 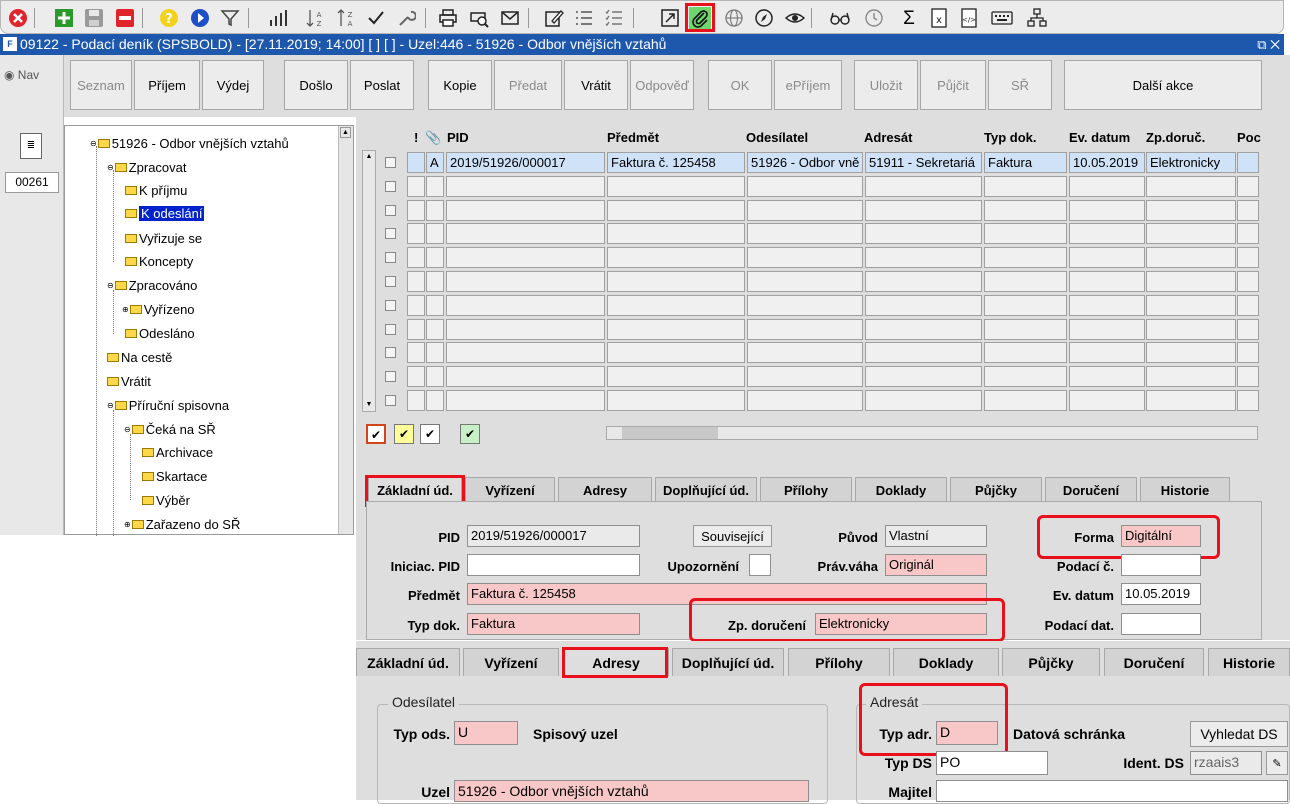 What do you see at coordinates (706, 489) in the screenshot?
I see `tab-doplnujici-ud: Doplňující úd.` at bounding box center [706, 489].